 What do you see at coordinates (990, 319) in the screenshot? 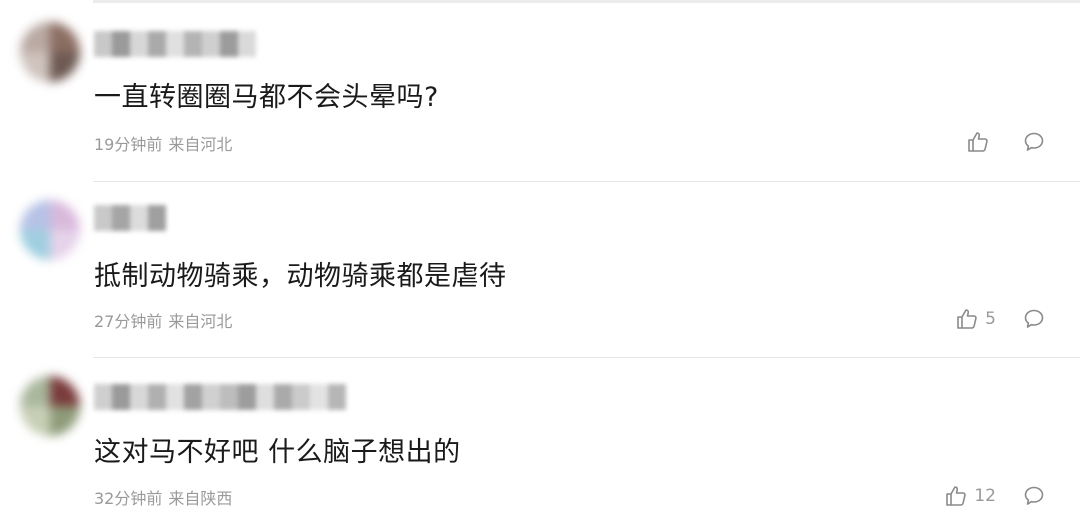
I see `like-count: 5` at bounding box center [990, 319].